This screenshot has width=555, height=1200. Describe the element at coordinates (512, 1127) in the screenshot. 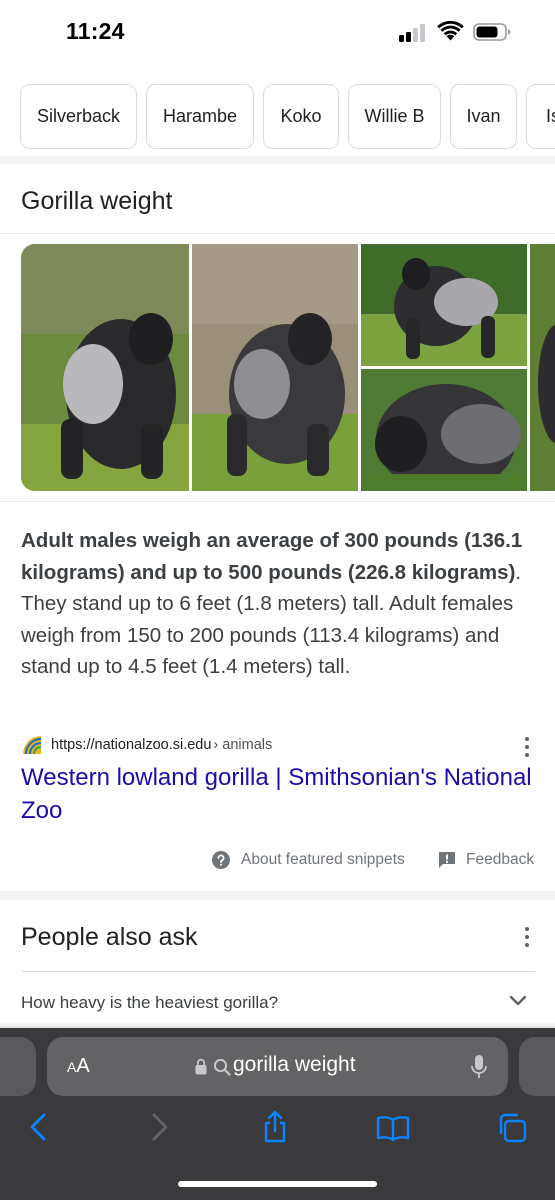

I see `tabs-icon` at that location.